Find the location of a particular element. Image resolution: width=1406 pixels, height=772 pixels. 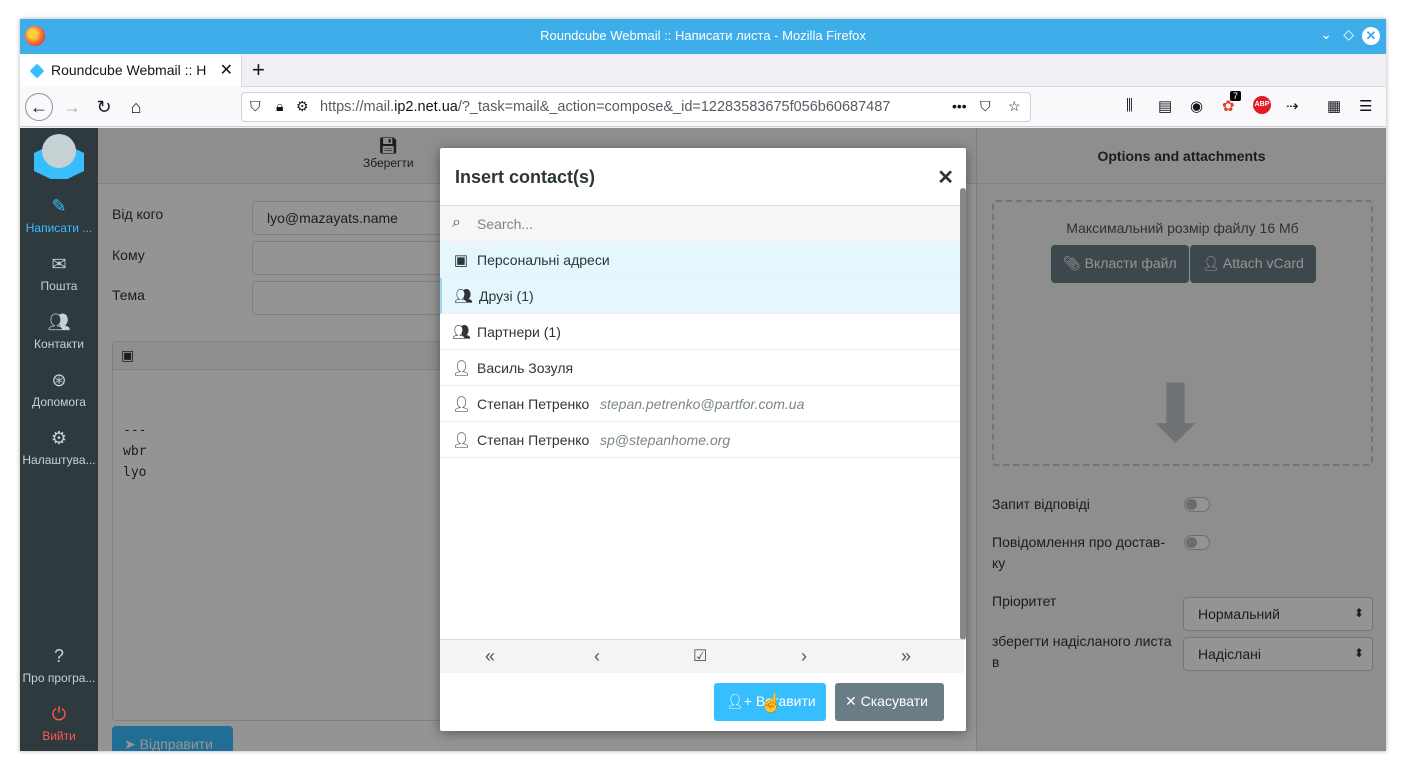

library-icon: ⫼ is located at coordinates (1129, 105).